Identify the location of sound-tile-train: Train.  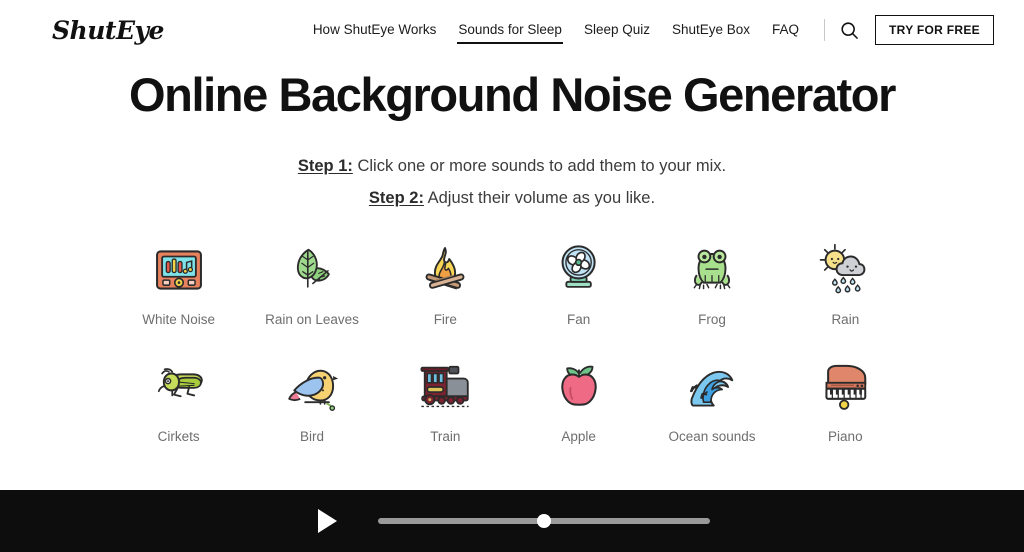
(445, 399).